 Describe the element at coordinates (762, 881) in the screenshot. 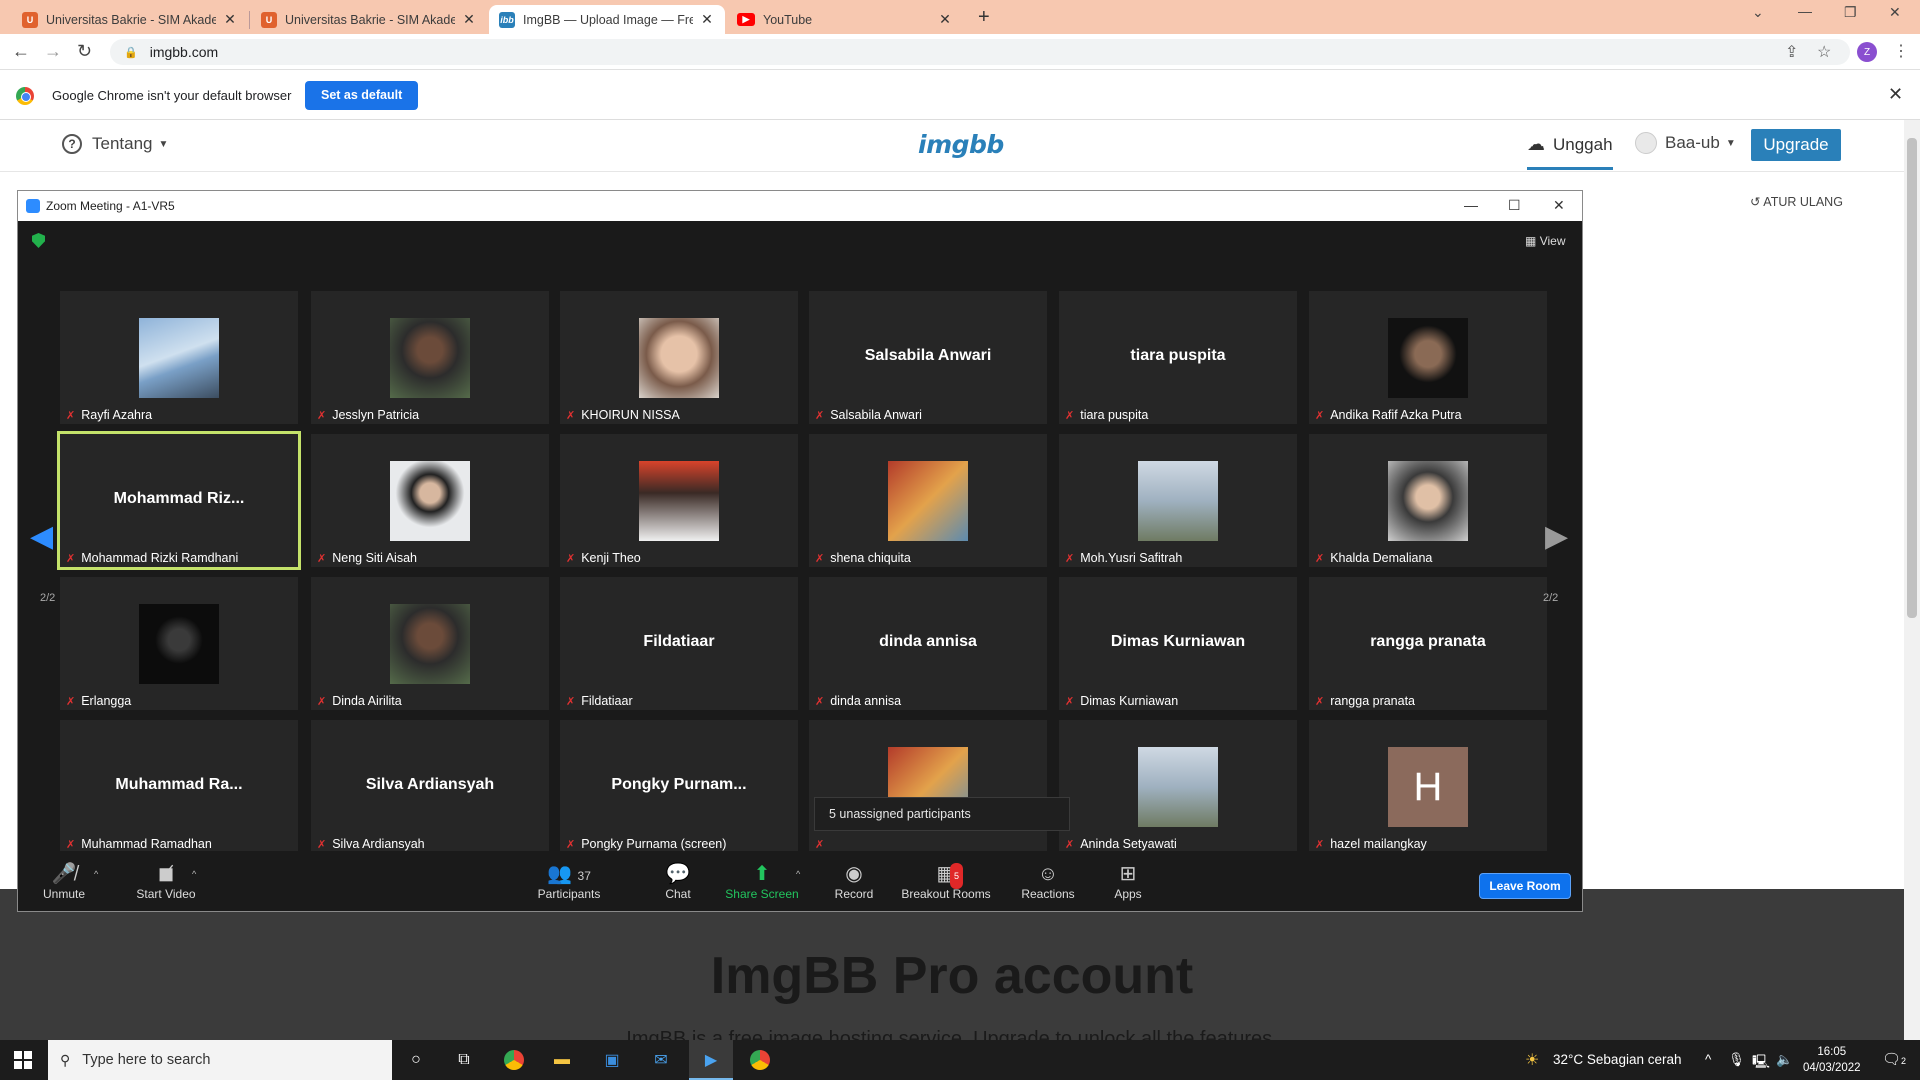

I see `share-screen-button: ⬆ Share Screen` at that location.